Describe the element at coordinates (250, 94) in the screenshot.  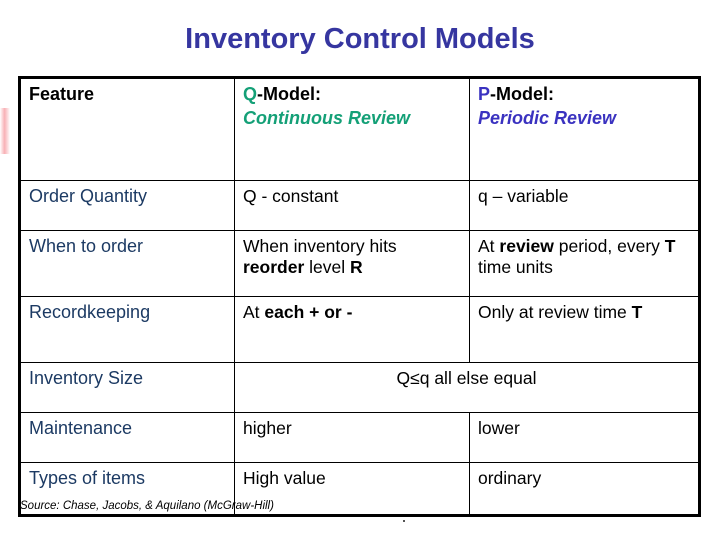
I see `header-q-letter: Q` at that location.